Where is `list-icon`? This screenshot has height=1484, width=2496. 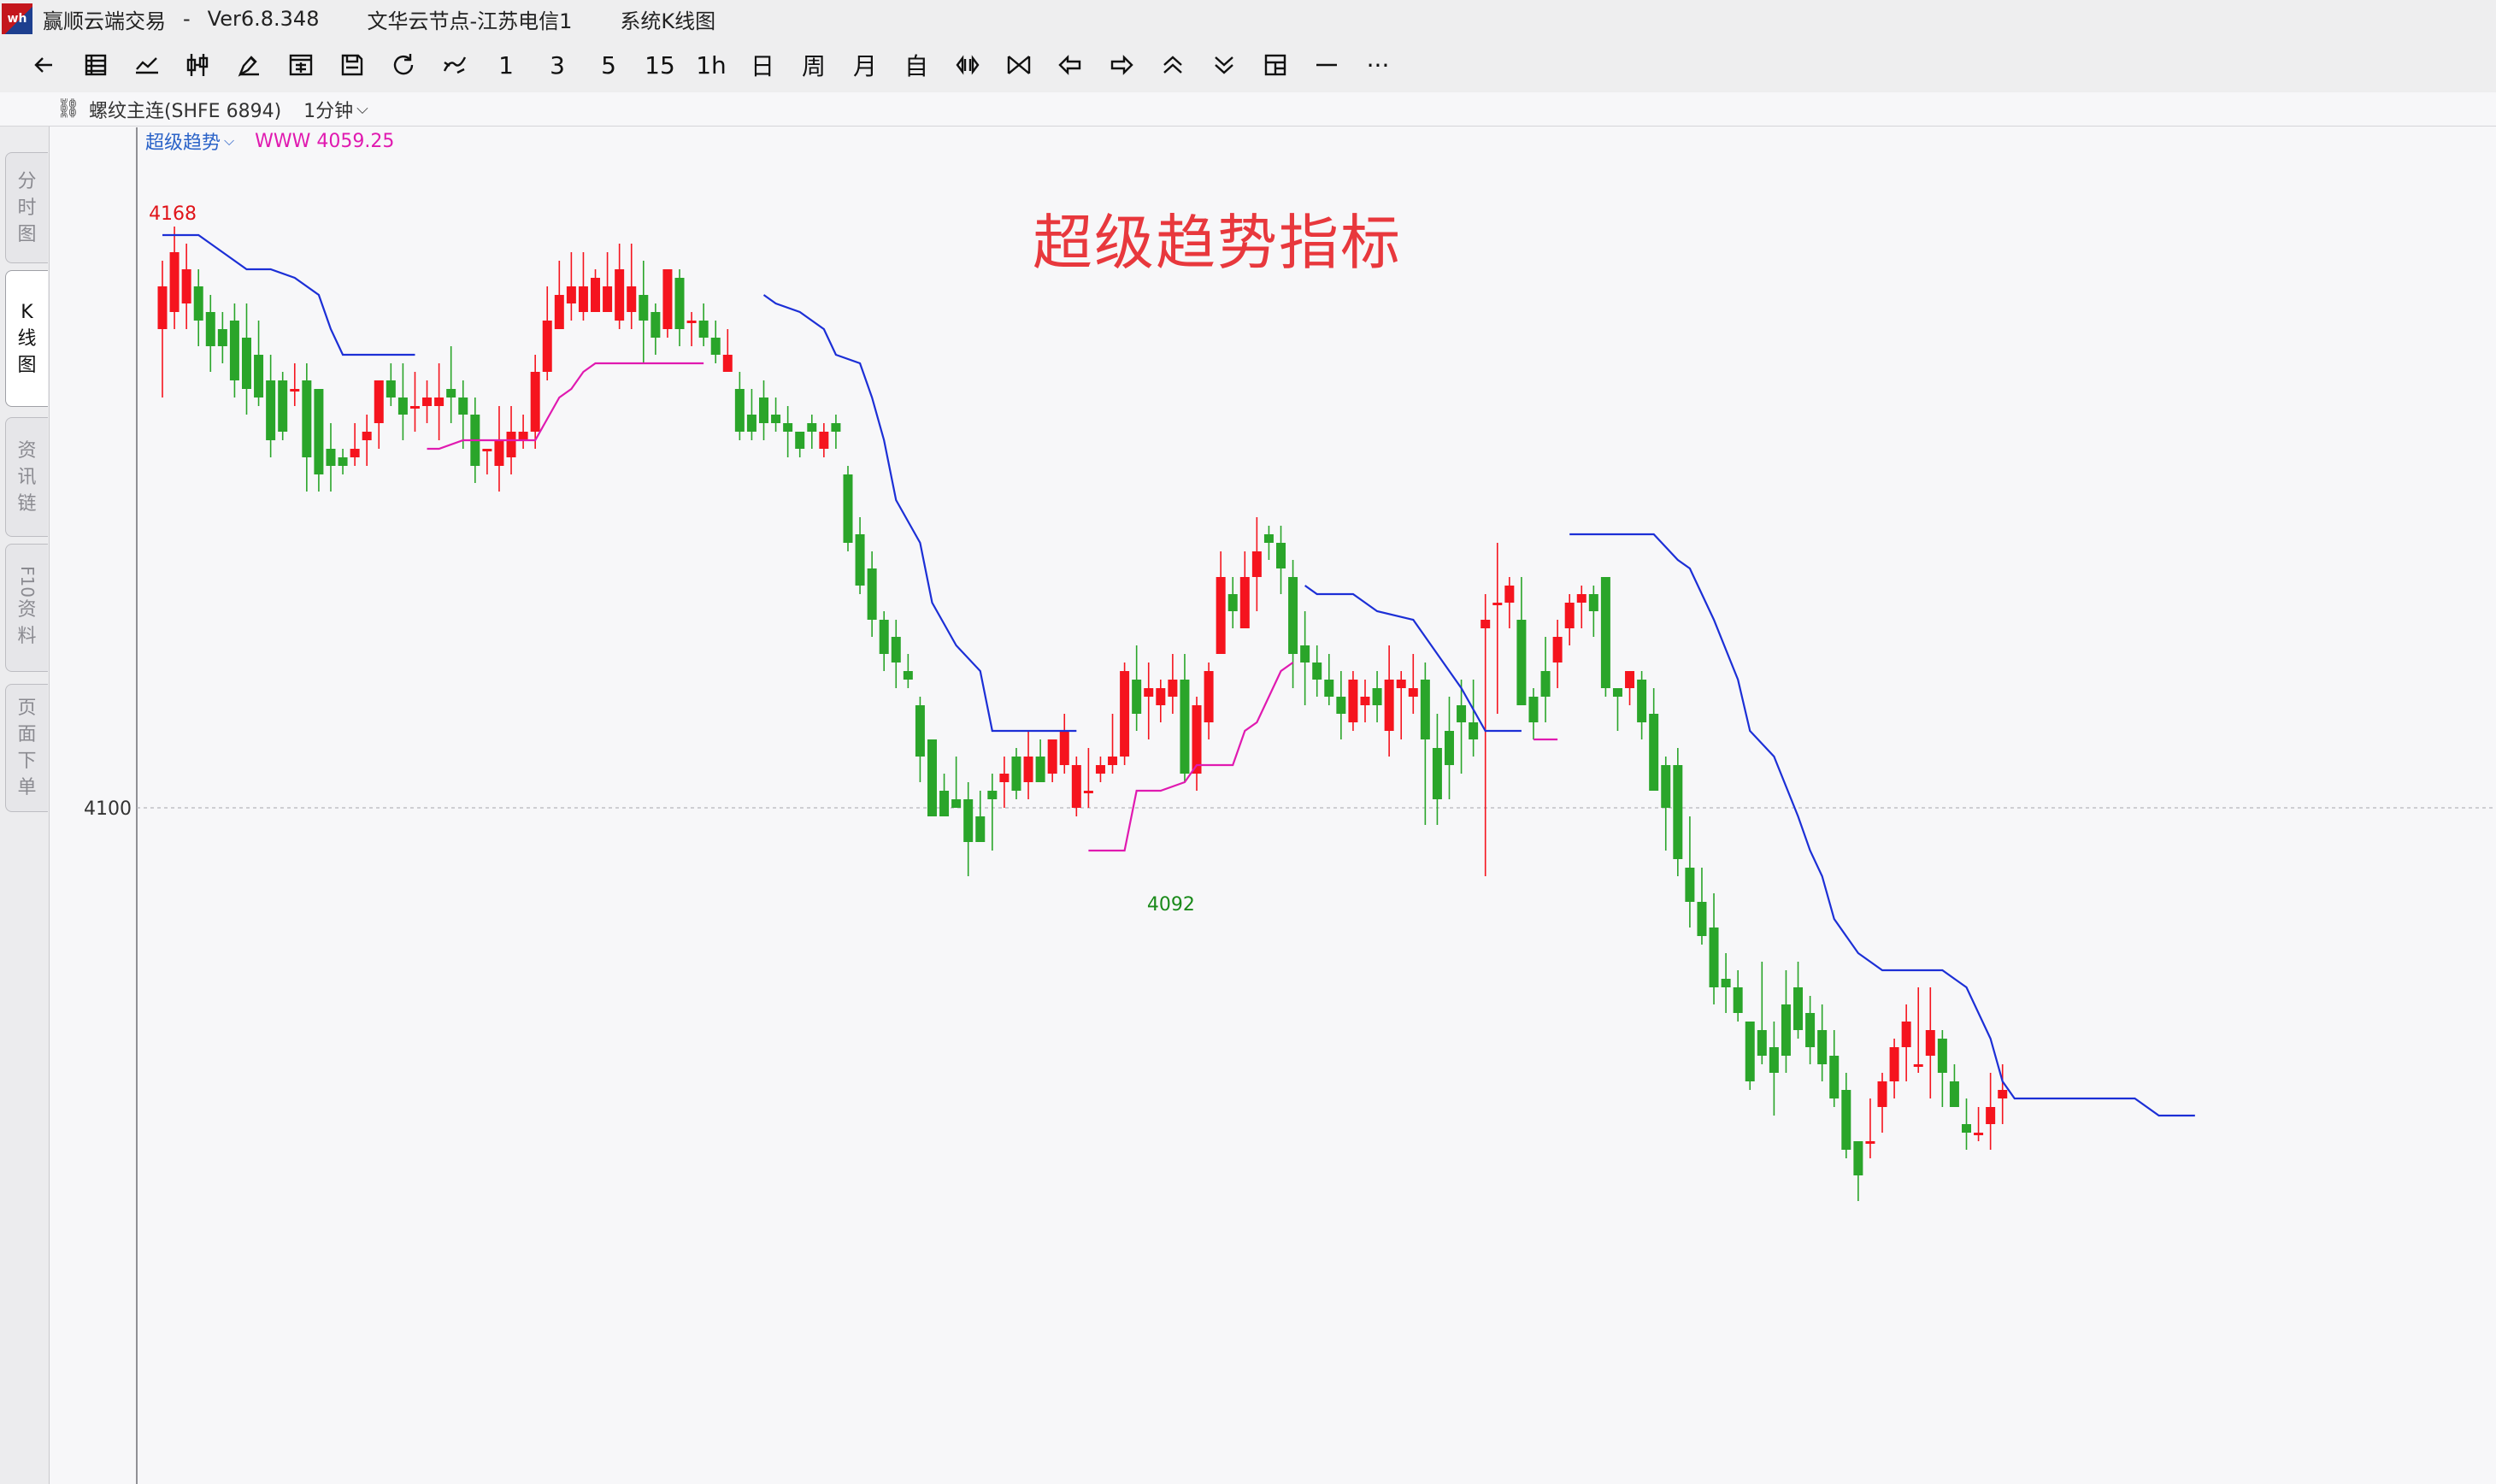 list-icon is located at coordinates (96, 65).